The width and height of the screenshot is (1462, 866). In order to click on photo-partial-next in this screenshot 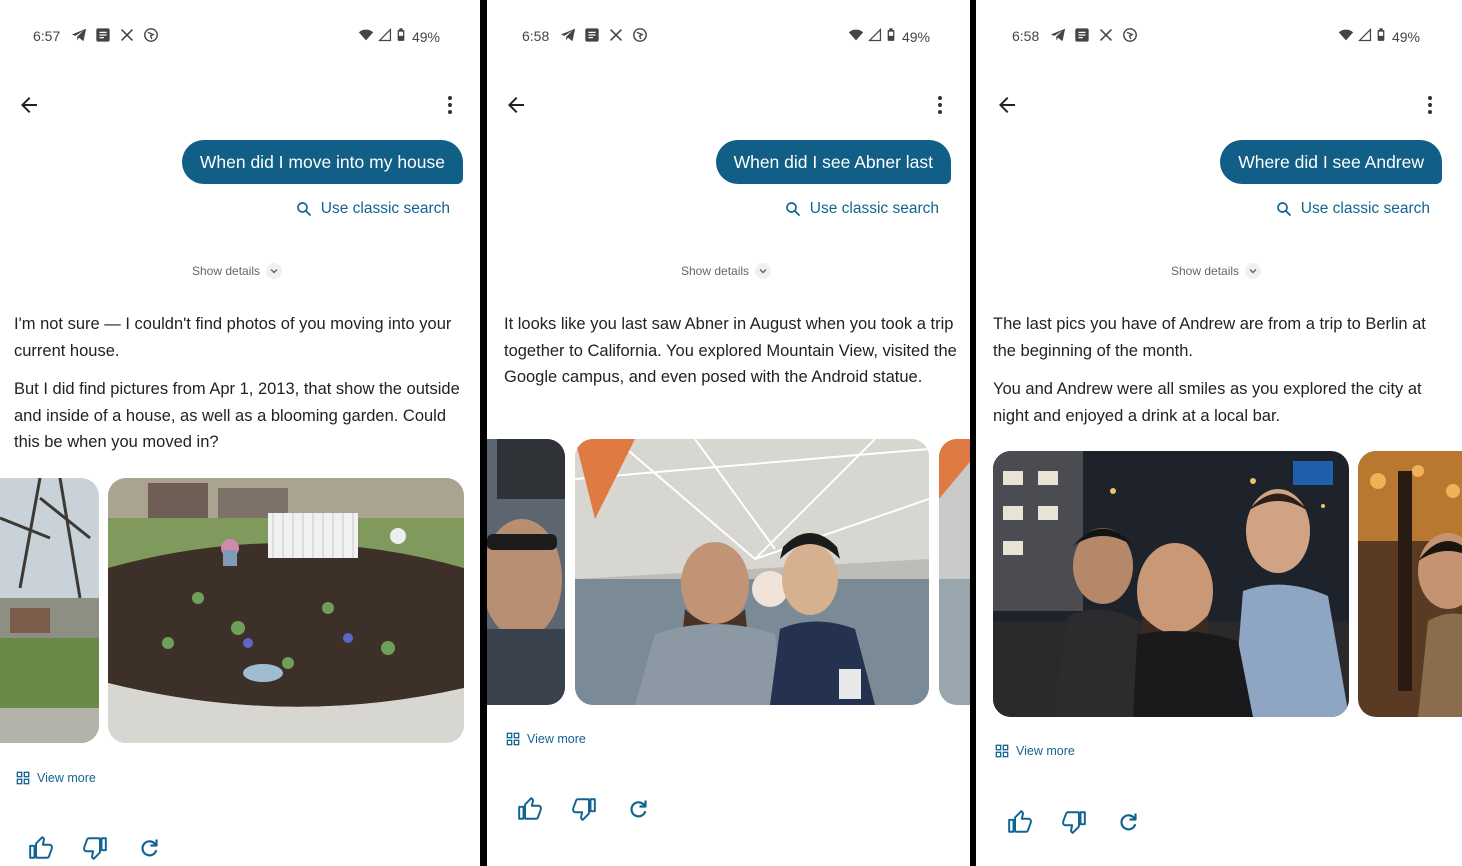, I will do `click(954, 572)`.